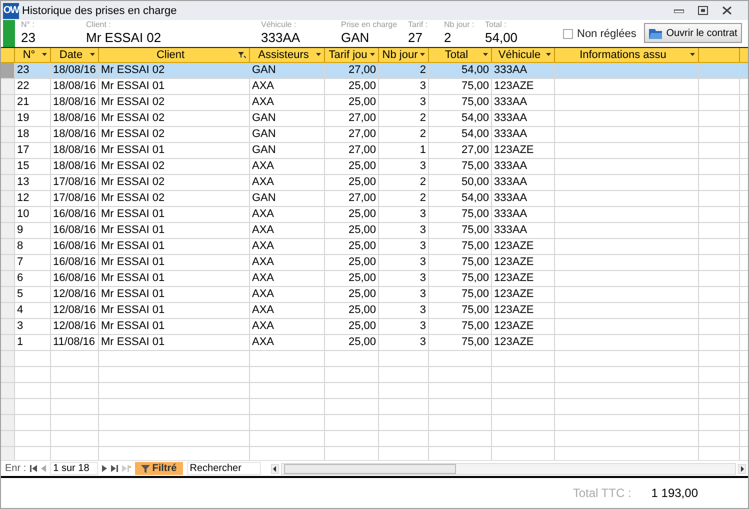 The width and height of the screenshot is (749, 509). Describe the element at coordinates (114, 468) in the screenshot. I see `last-record-icon` at that location.